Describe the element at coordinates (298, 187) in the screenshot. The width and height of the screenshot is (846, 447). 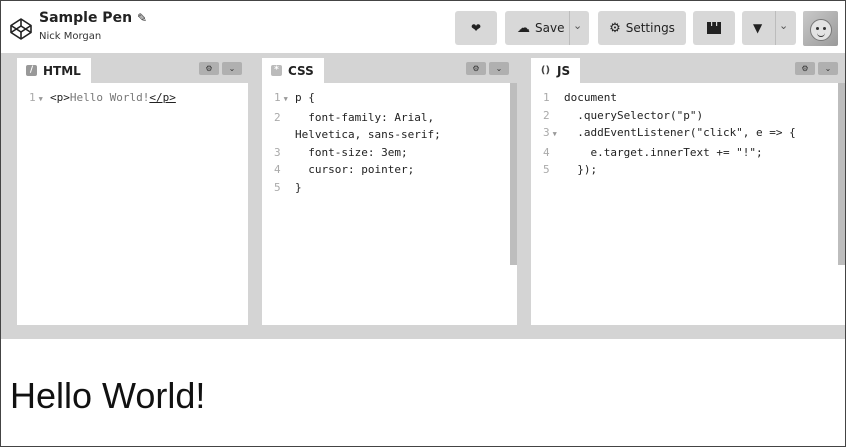
I see `code-text: }` at that location.